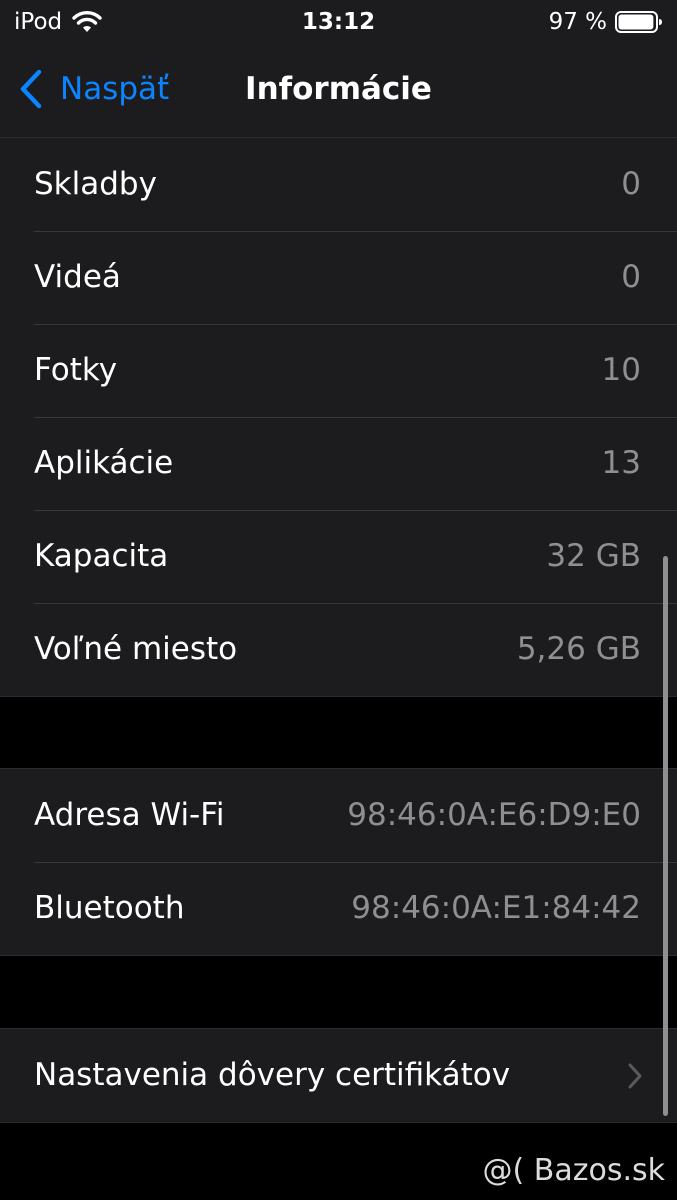  I want to click on battery-icon, so click(638, 22).